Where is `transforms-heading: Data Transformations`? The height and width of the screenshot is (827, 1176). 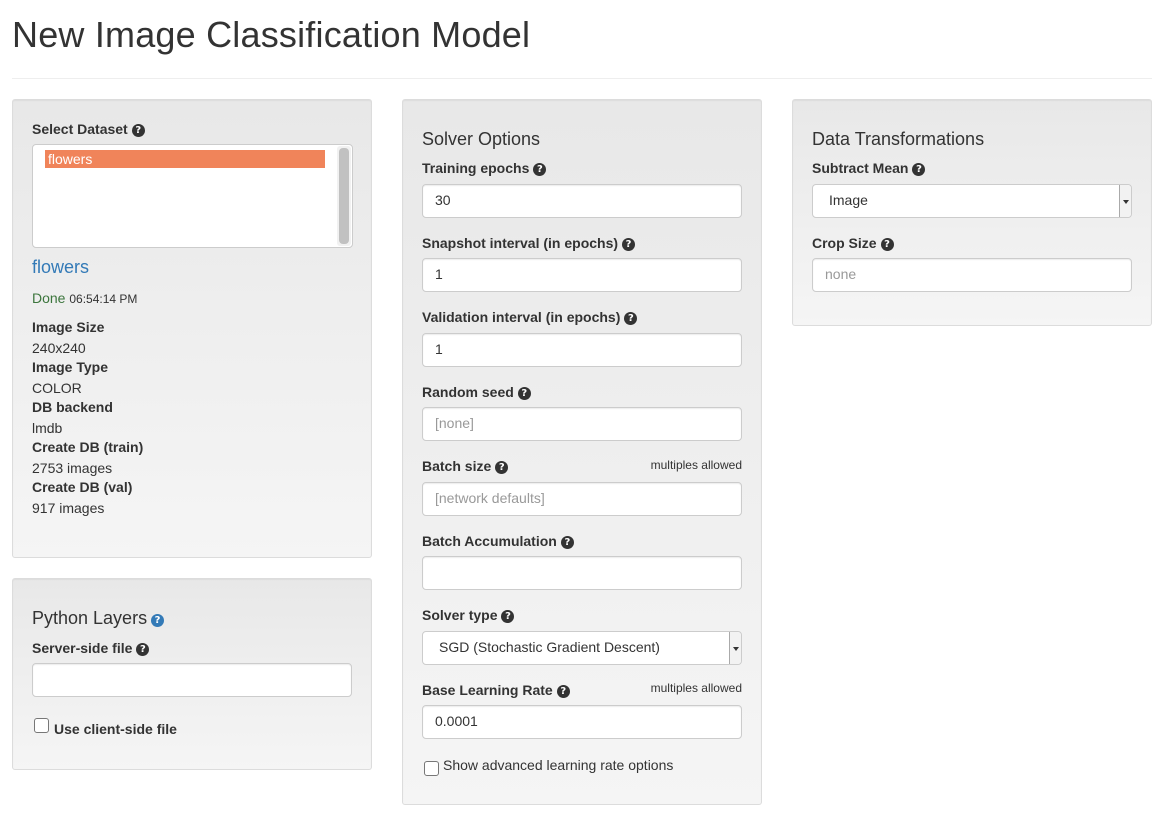
transforms-heading: Data Transformations is located at coordinates (898, 139).